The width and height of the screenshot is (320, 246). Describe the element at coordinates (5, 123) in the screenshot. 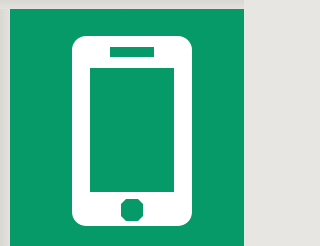

I see `tile-left-shadow` at that location.